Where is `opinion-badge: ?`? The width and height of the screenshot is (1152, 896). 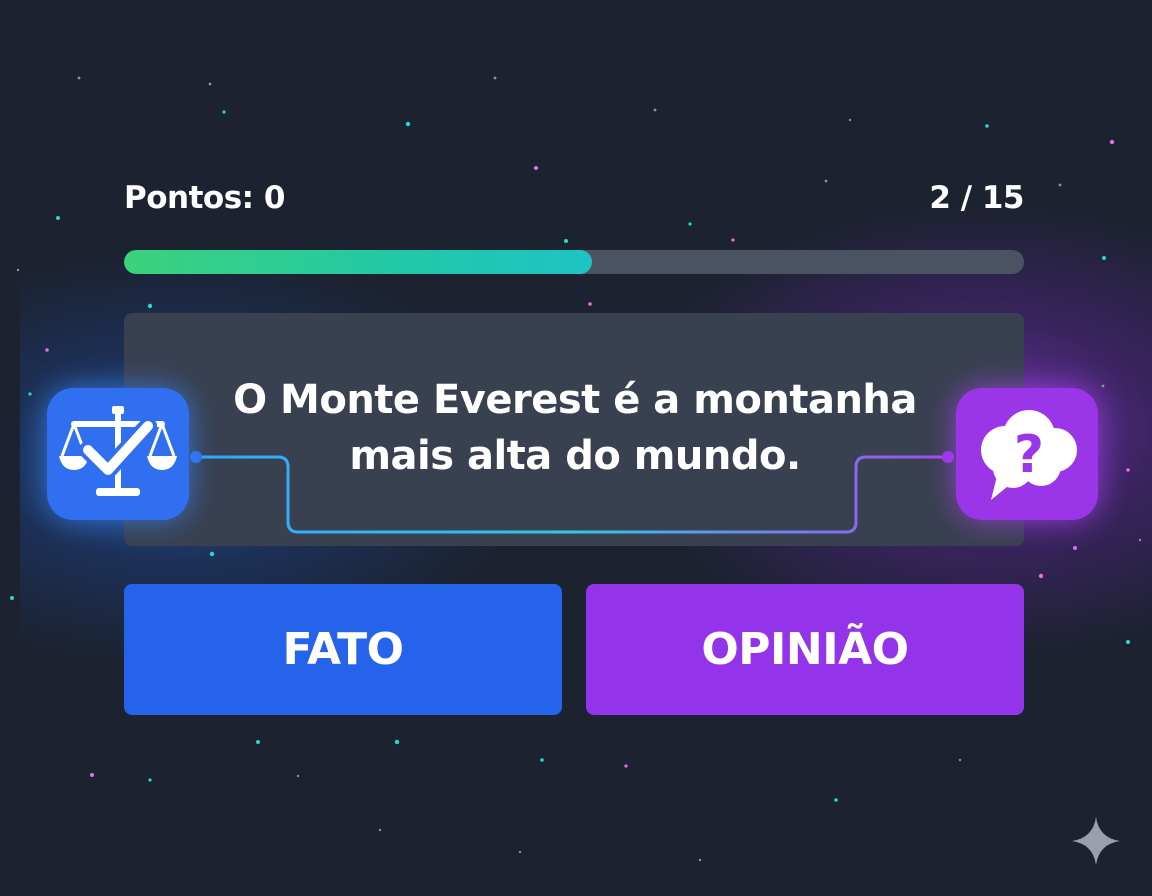
opinion-badge: ? is located at coordinates (1027, 454).